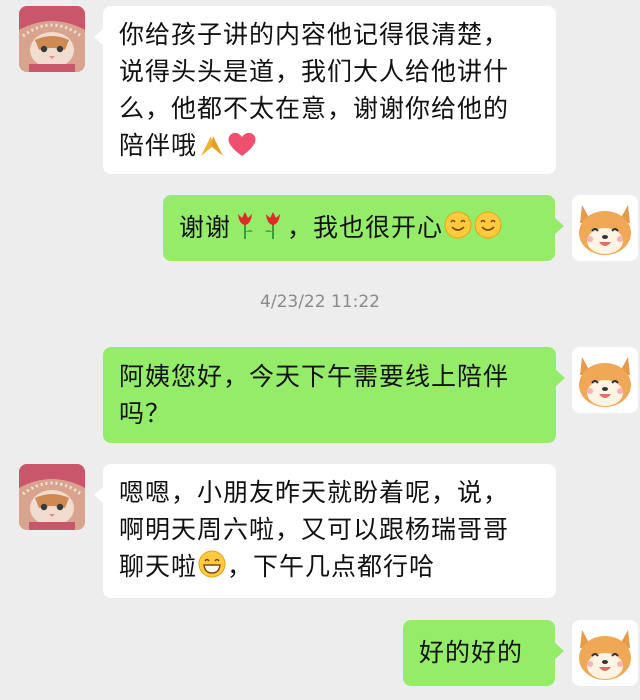  Describe the element at coordinates (205, 227) in the screenshot. I see `message-text: 谢谢` at that location.